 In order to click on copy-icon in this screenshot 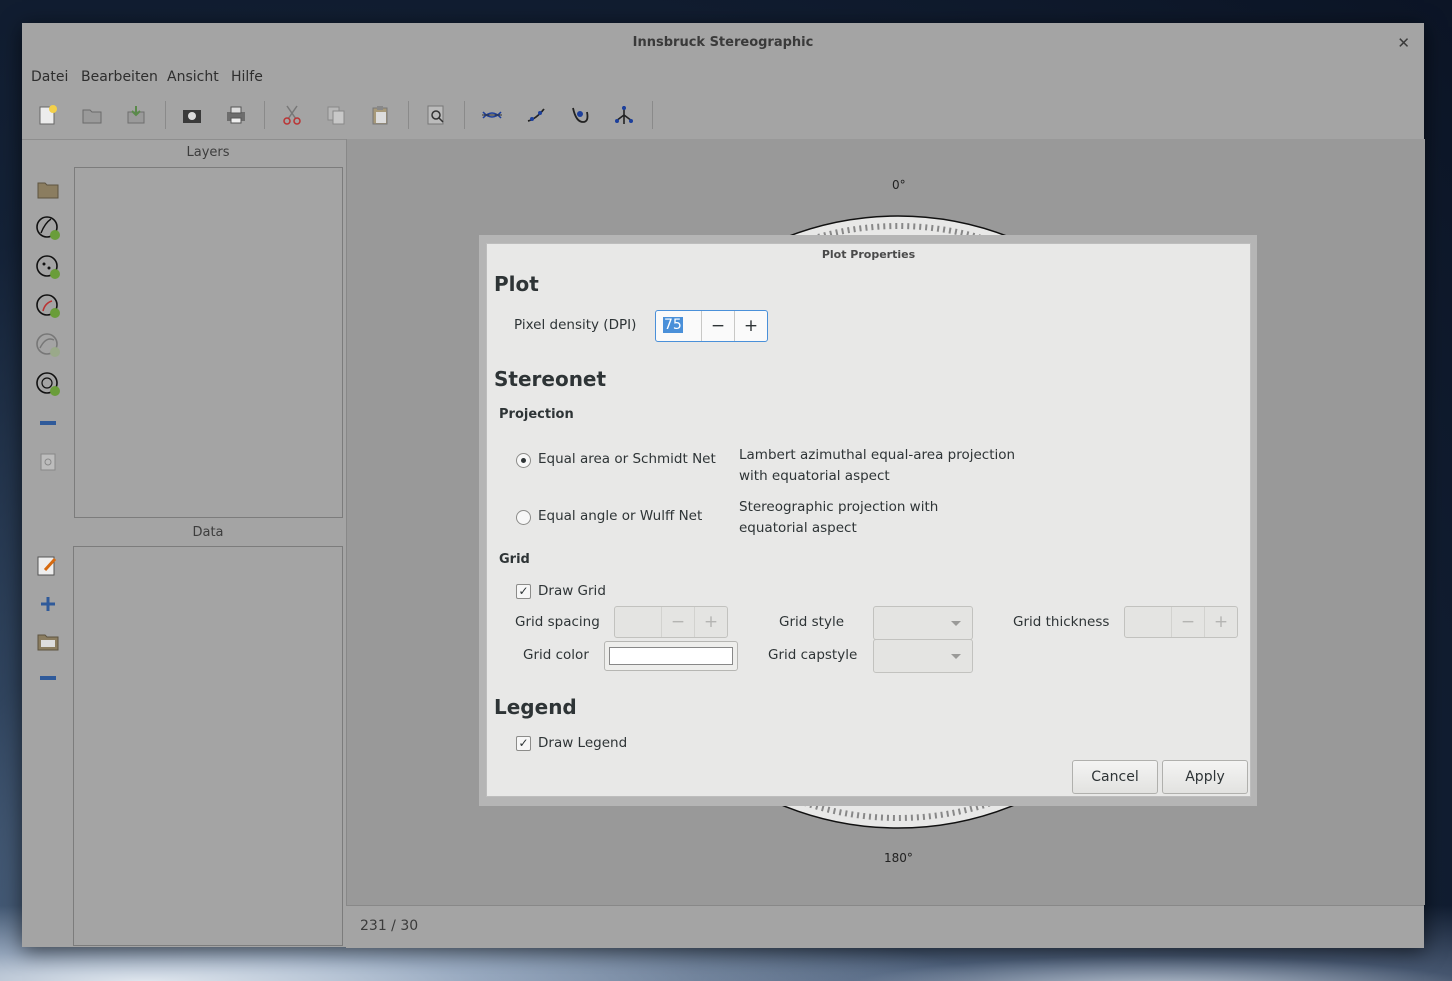, I will do `click(336, 115)`.